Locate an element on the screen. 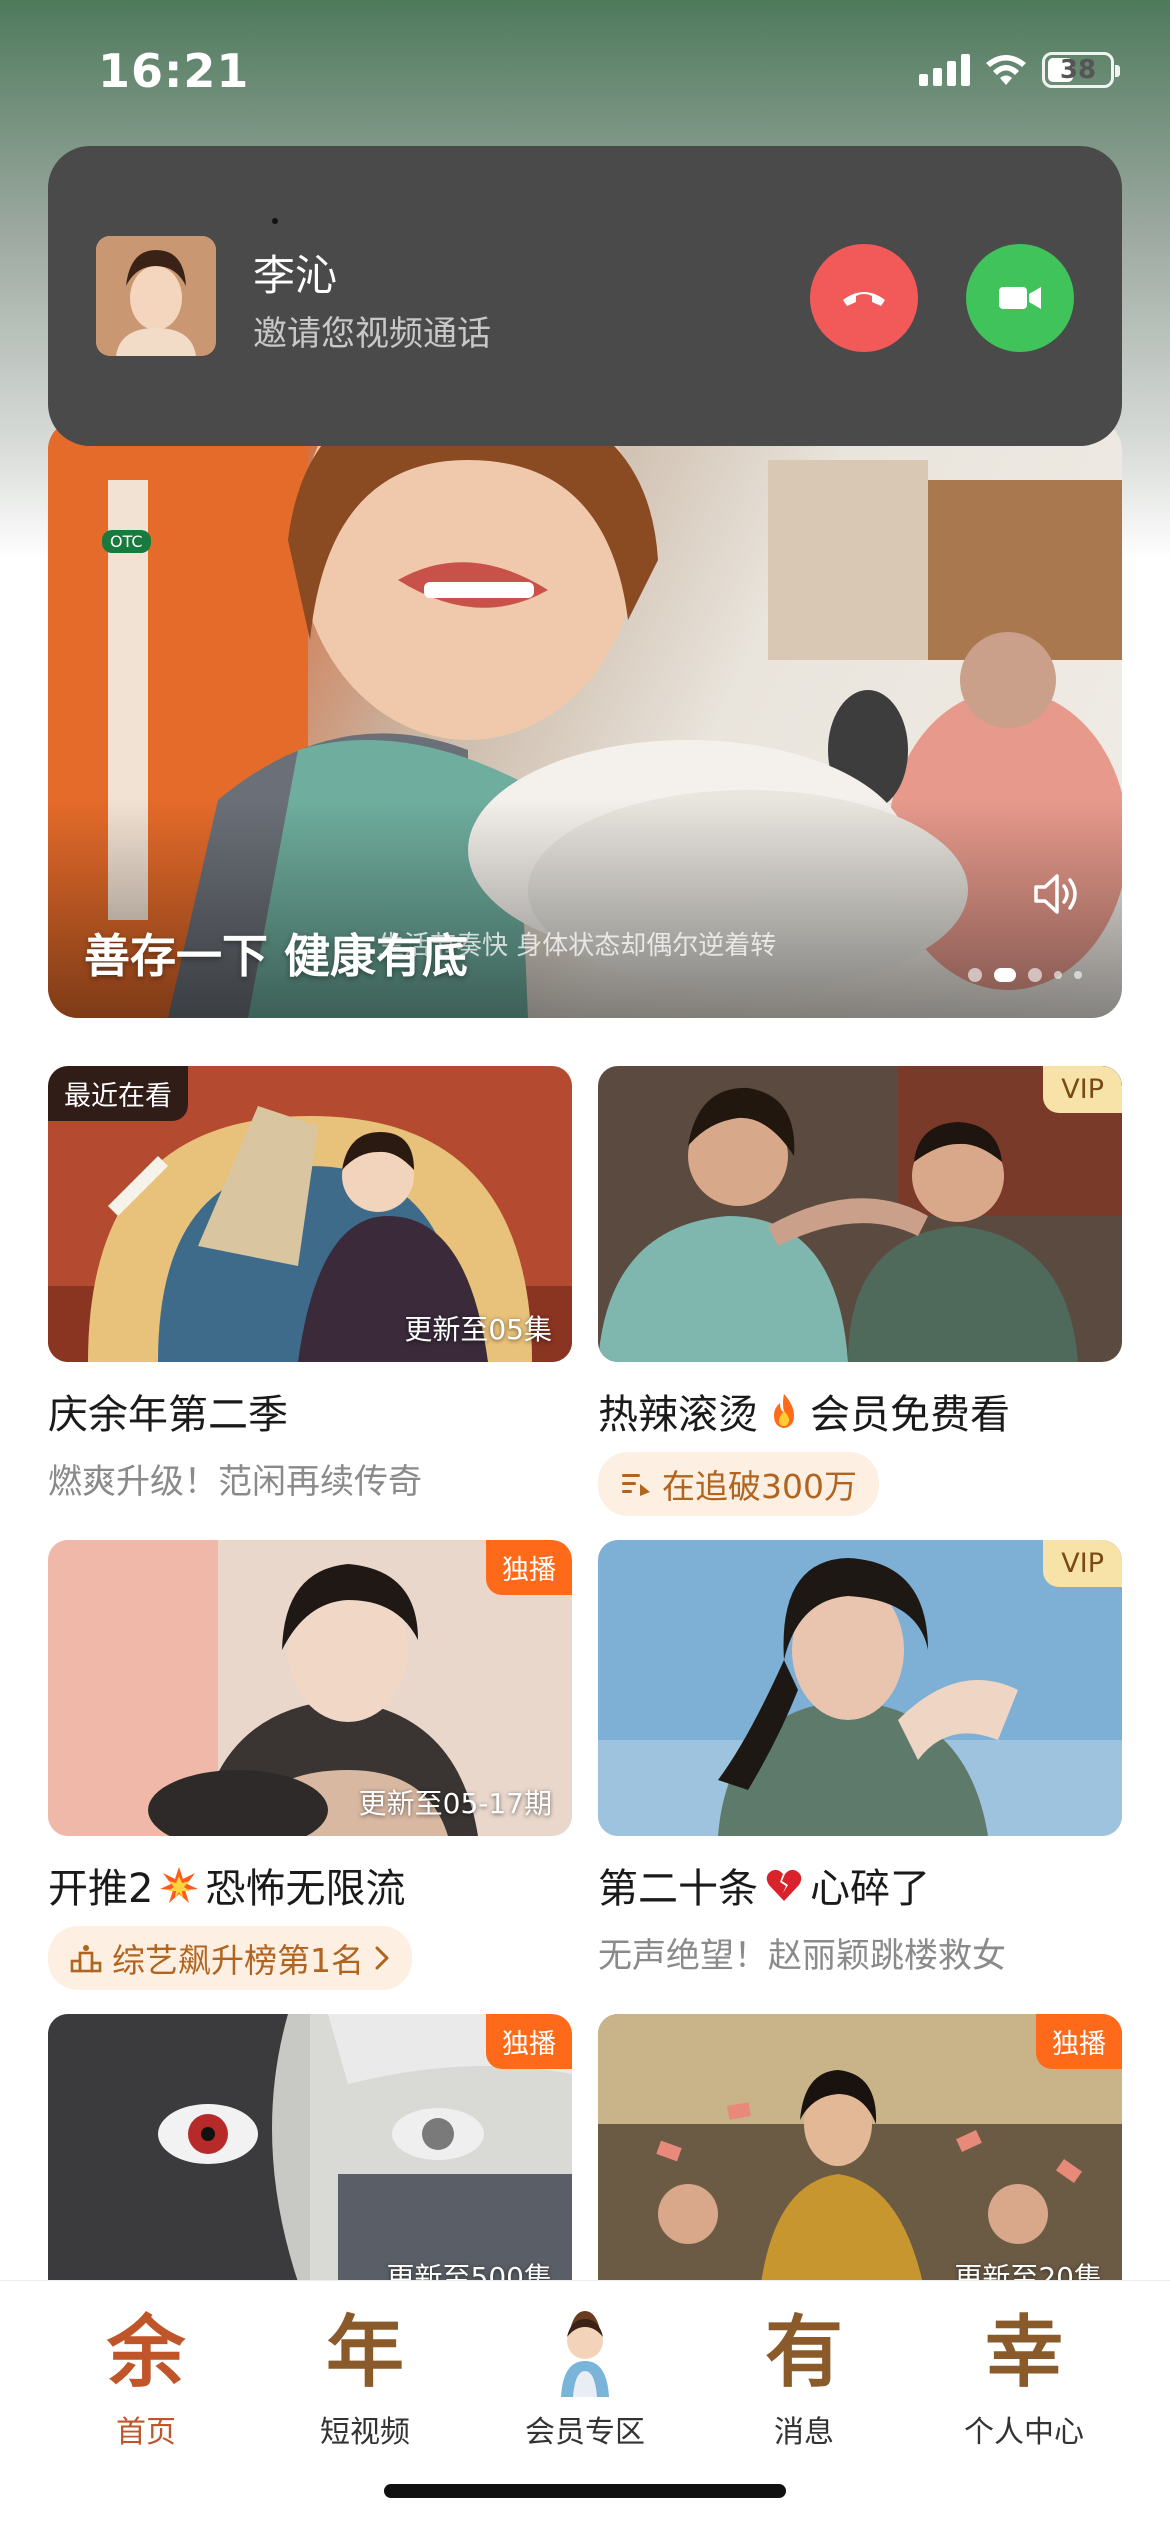  cellular-signal-icon is located at coordinates (944, 70).